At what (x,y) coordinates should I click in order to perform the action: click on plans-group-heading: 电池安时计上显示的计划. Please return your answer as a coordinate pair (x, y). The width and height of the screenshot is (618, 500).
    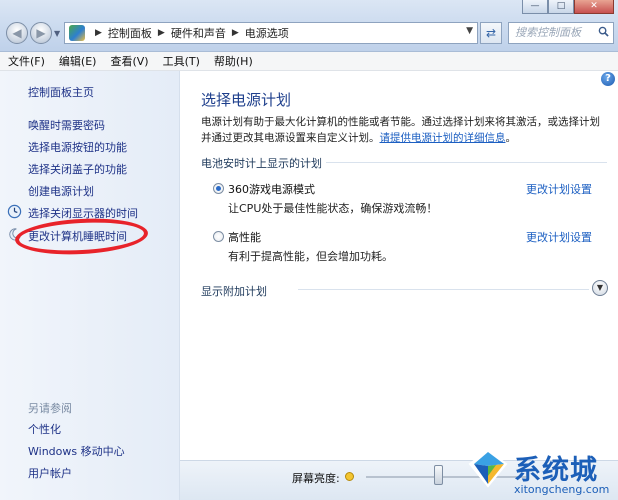
    Looking at the image, I should click on (261, 163).